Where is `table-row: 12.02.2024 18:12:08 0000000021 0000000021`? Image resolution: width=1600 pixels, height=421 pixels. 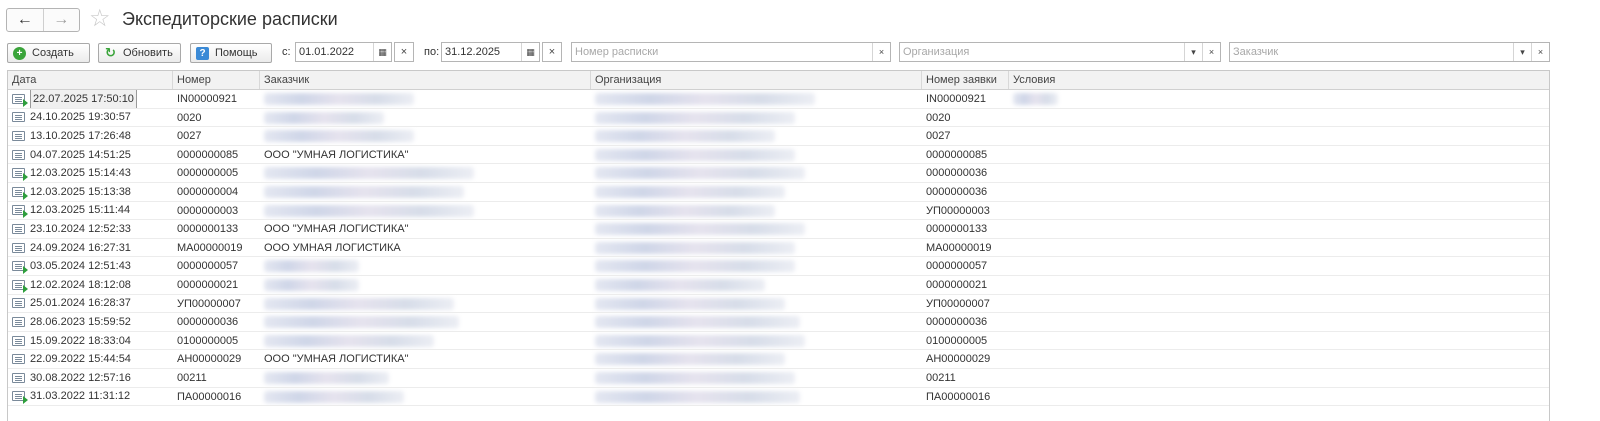 table-row: 12.02.2024 18:12:08 0000000021 0000000021 is located at coordinates (778, 285).